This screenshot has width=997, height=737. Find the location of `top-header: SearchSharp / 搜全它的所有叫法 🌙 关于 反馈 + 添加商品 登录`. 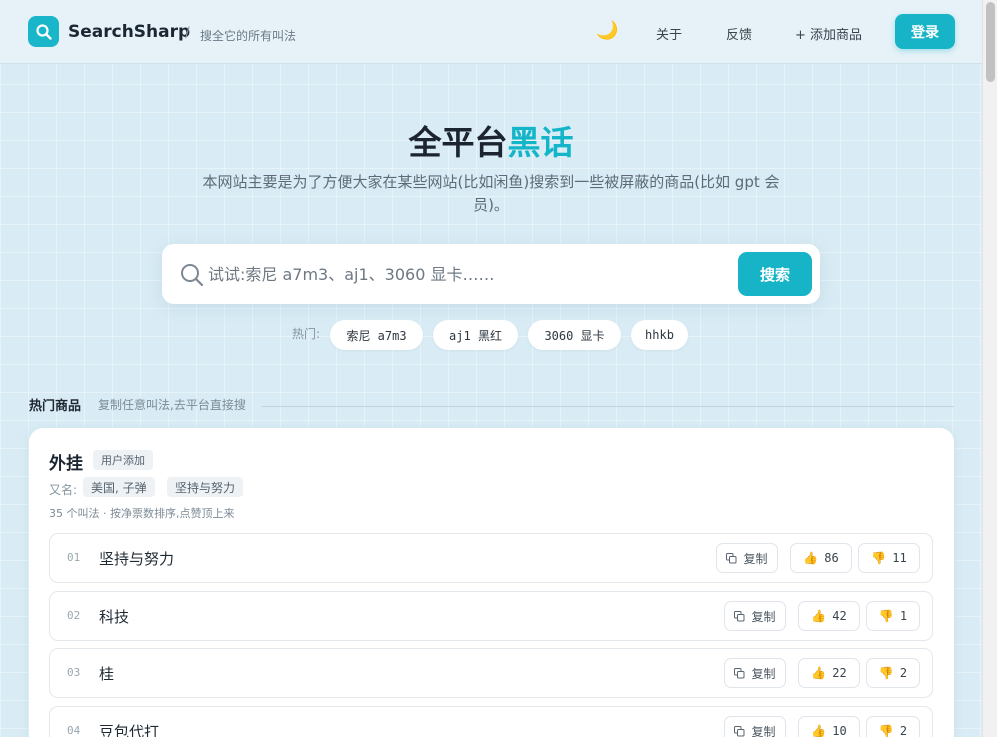

top-header: SearchSharp / 搜全它的所有叫法 🌙 关于 反馈 + 添加商品 登录 is located at coordinates (491, 32).